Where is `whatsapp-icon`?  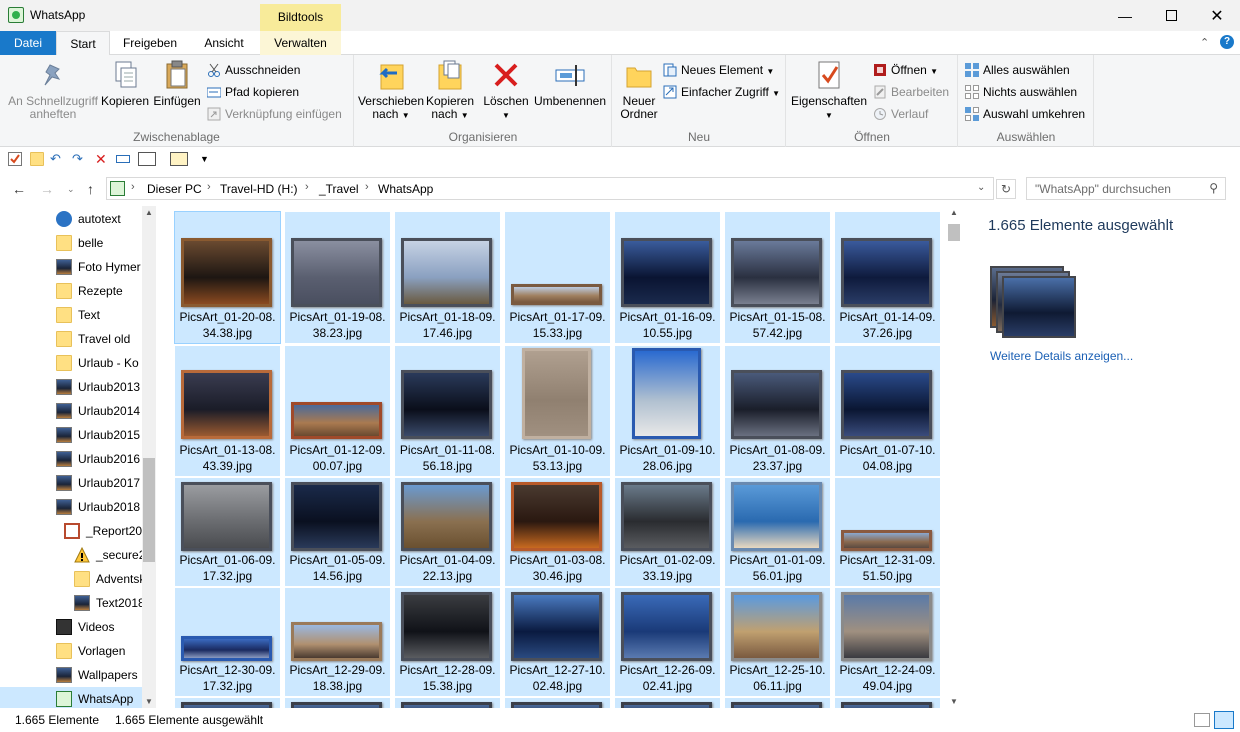
whatsapp-icon is located at coordinates (16, 15).